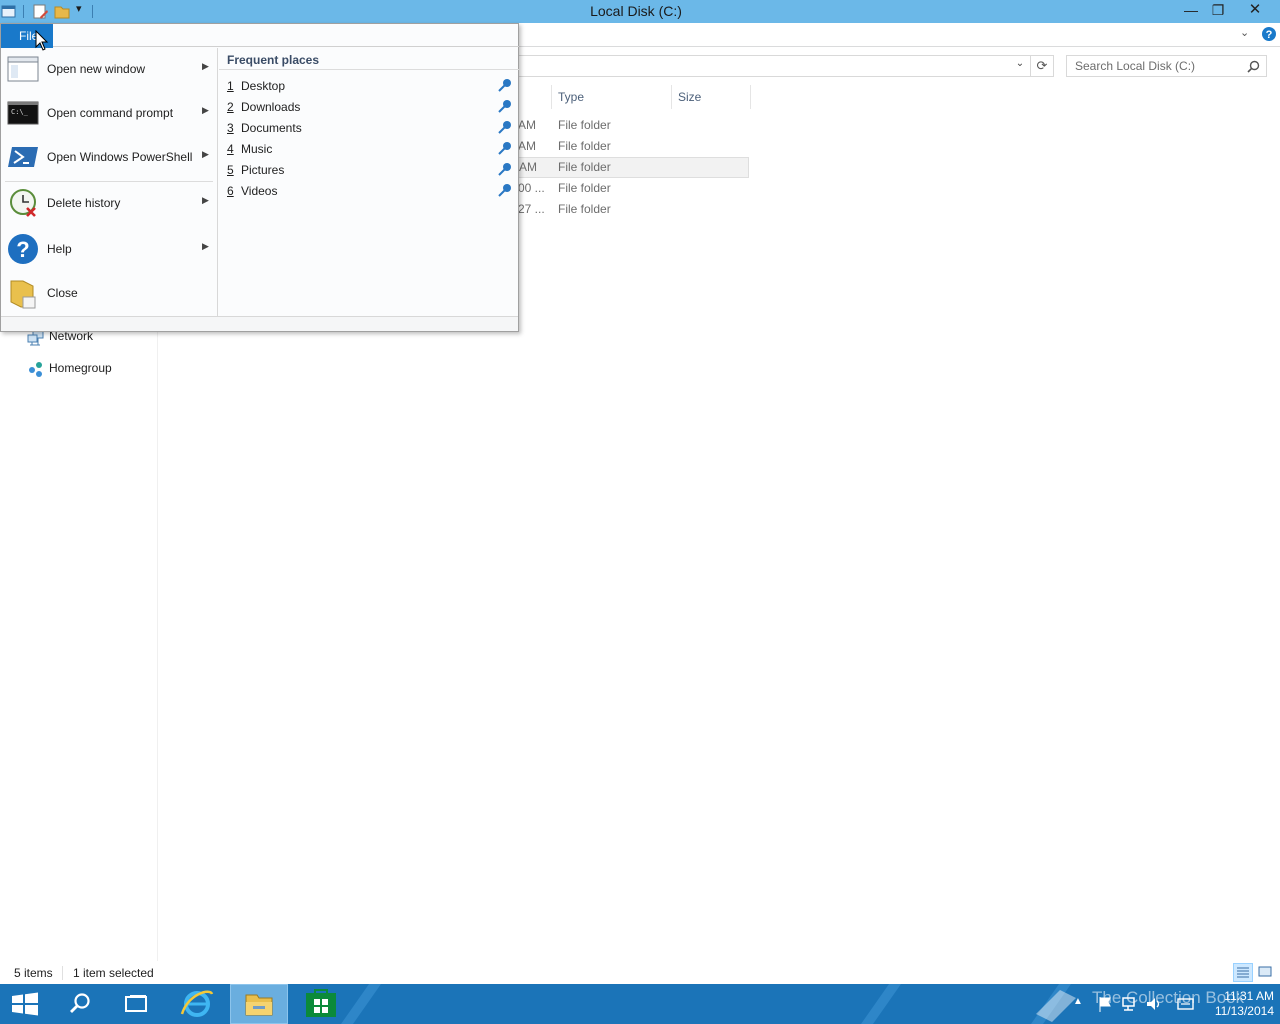 This screenshot has height=1024, width=1280. I want to click on task-view-button, so click(137, 1004).